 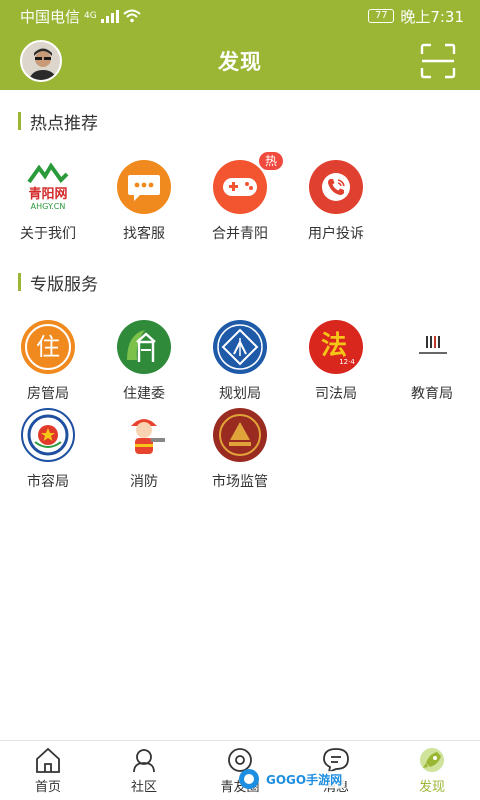 I want to click on service-label: 消防, so click(x=144, y=482).